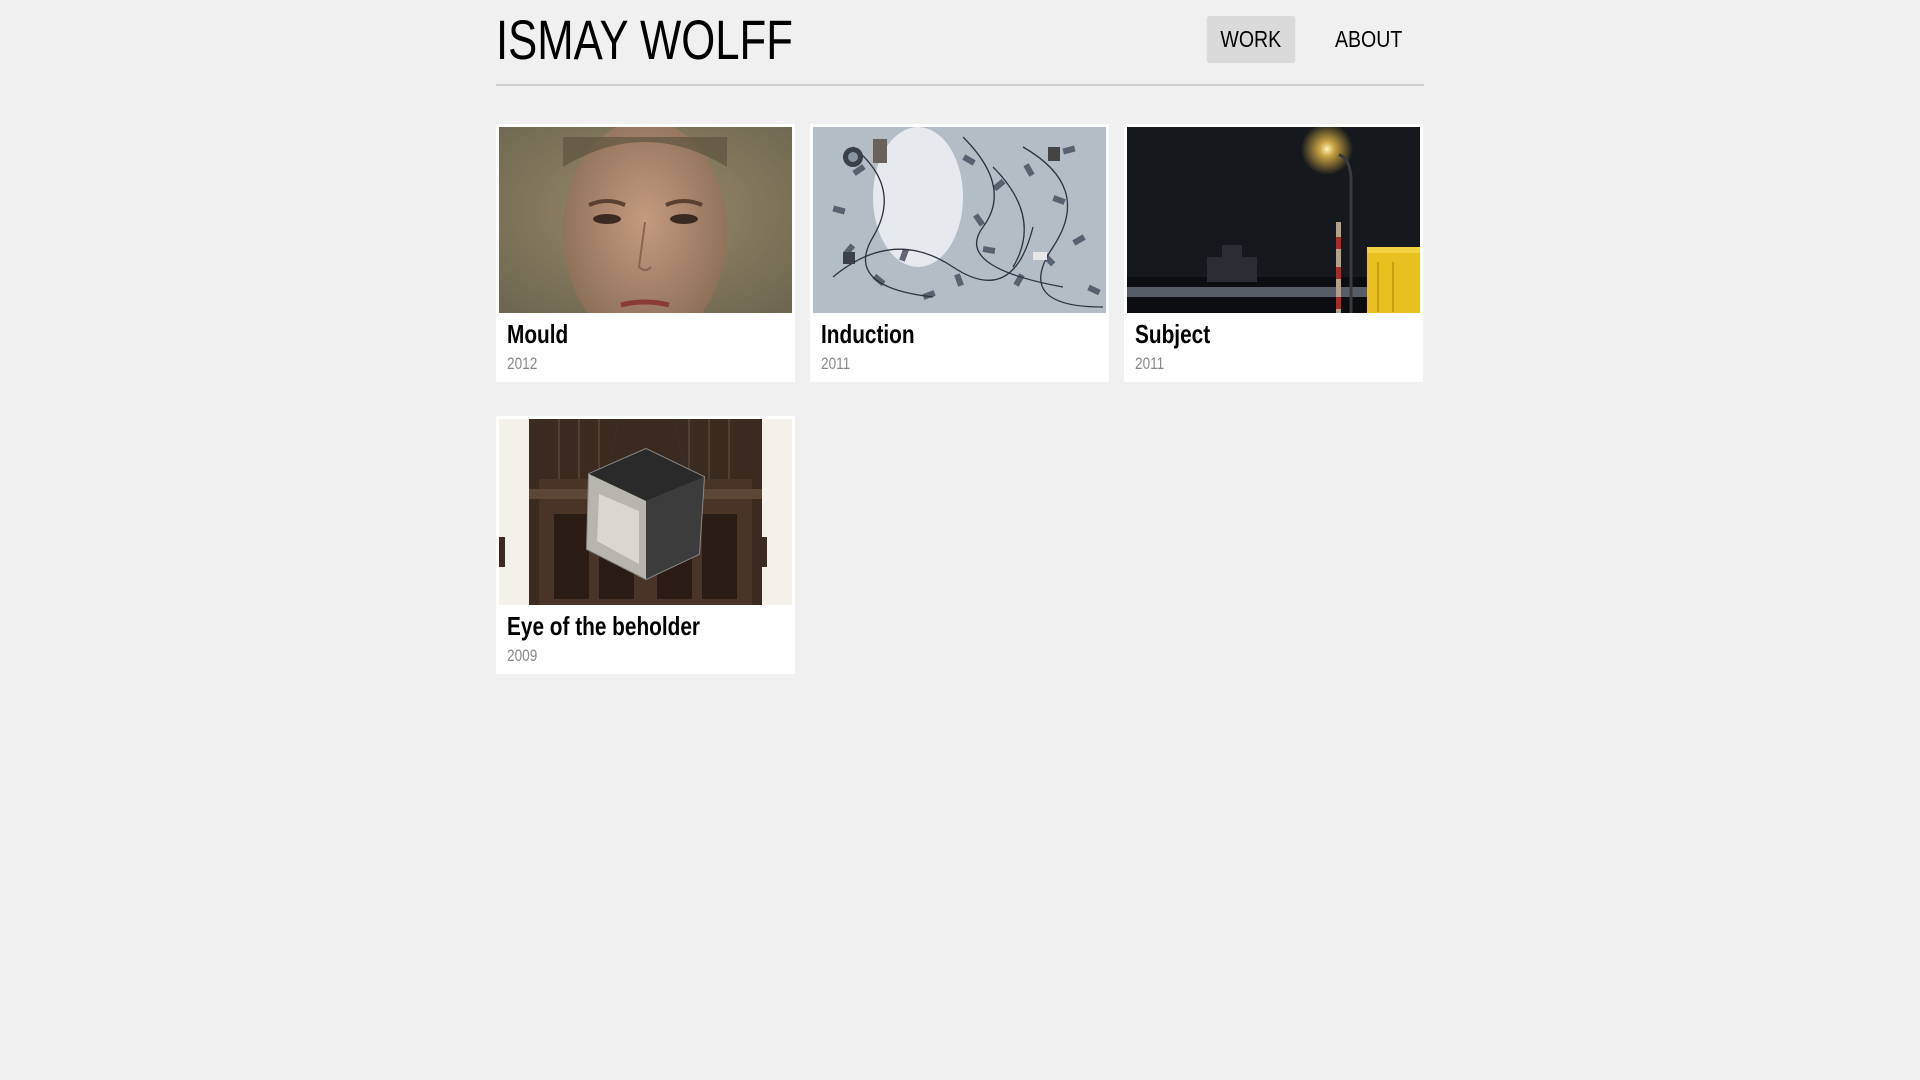 Image resolution: width=1920 pixels, height=1080 pixels. Describe the element at coordinates (522, 363) in the screenshot. I see `work-year: 2012` at that location.